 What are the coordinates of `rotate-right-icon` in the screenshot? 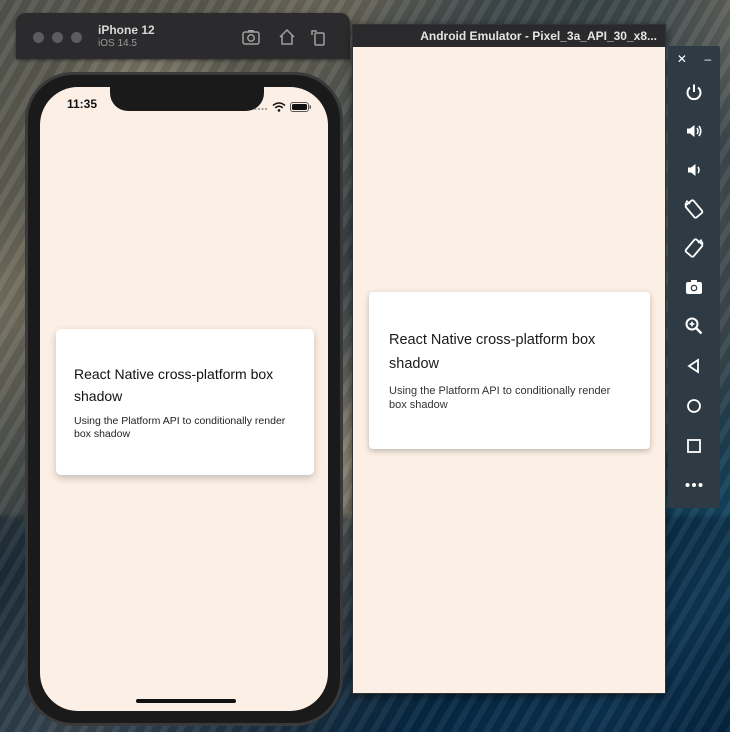 It's located at (694, 248).